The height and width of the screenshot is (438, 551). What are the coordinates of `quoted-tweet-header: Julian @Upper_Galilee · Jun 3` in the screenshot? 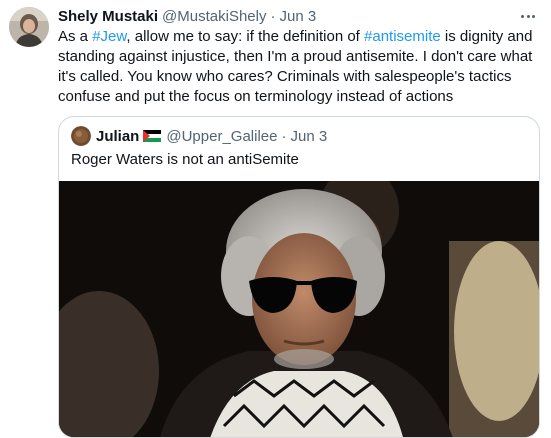 It's located at (199, 136).